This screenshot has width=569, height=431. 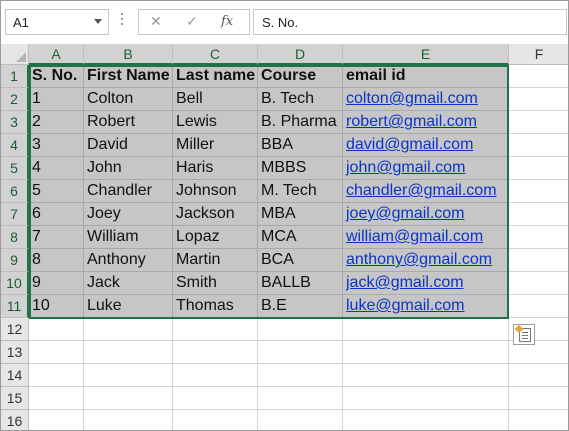 I want to click on table-cell: Jackson, so click(x=215, y=214).